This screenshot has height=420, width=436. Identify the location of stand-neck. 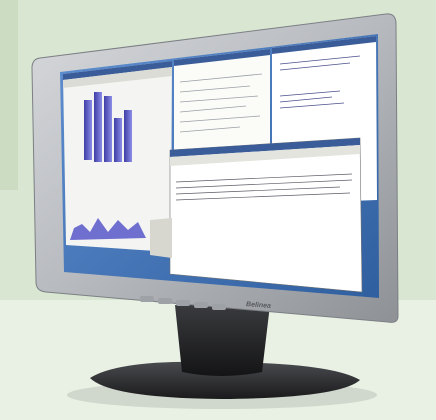
(222, 340).